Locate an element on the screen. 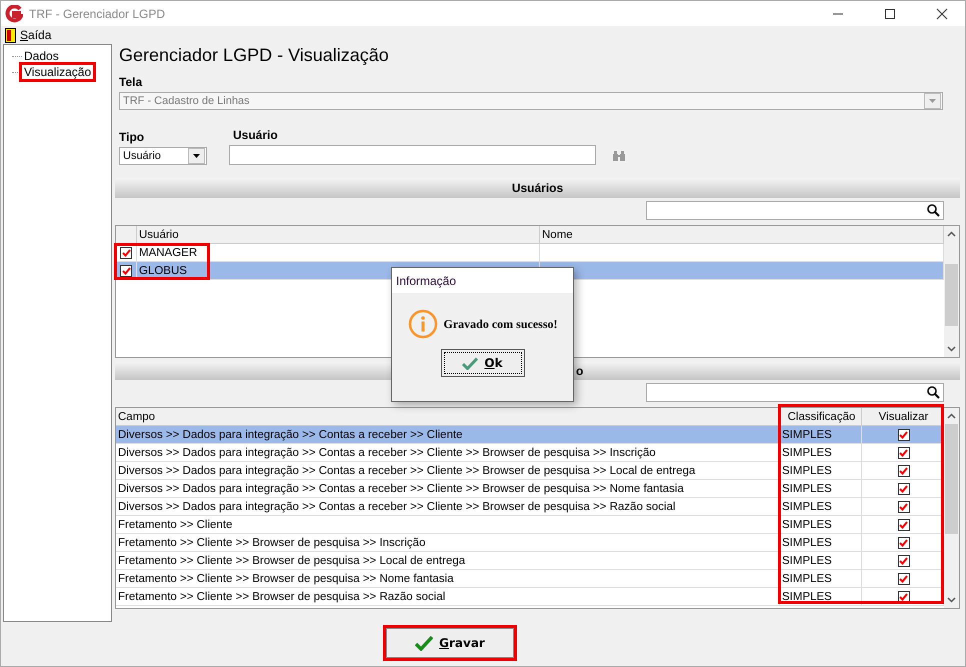 The width and height of the screenshot is (966, 667). table-cell: Fretamento >> Cliente is located at coordinates (448, 524).